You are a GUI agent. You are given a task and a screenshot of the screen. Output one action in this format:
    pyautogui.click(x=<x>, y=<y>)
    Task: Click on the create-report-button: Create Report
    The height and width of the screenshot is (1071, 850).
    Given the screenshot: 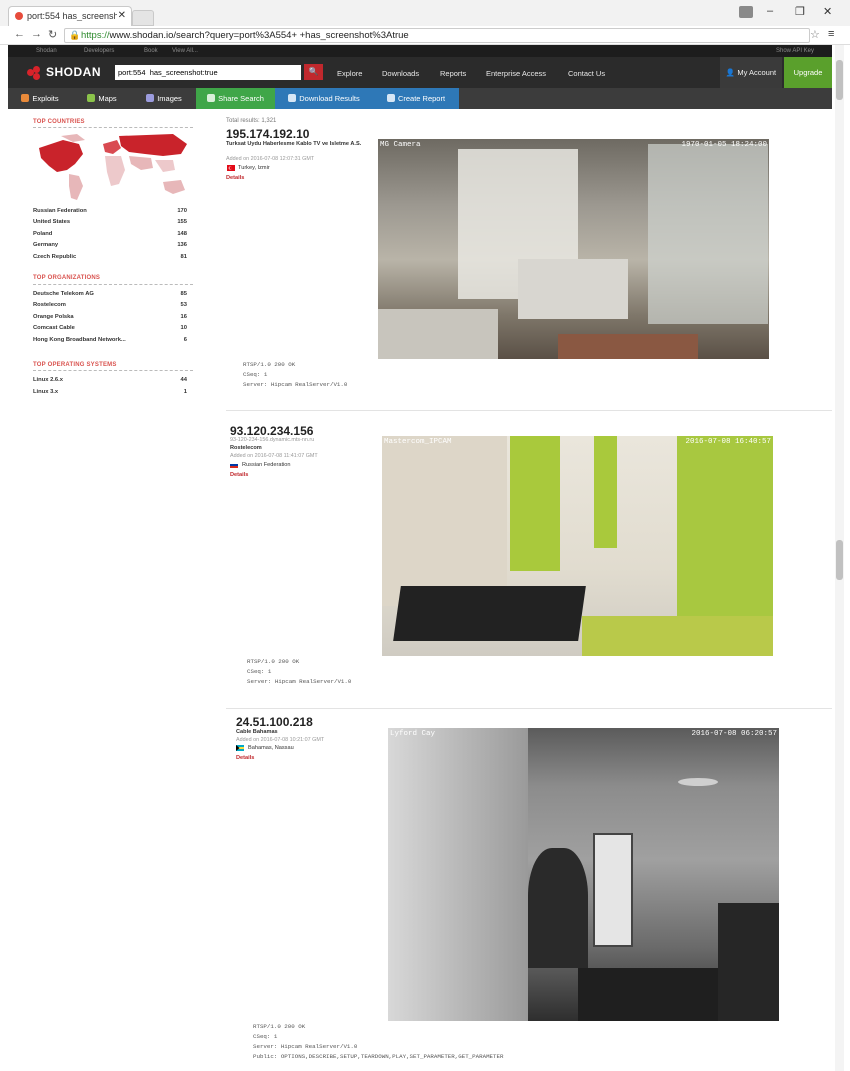 What is the action you would take?
    pyautogui.click(x=416, y=98)
    